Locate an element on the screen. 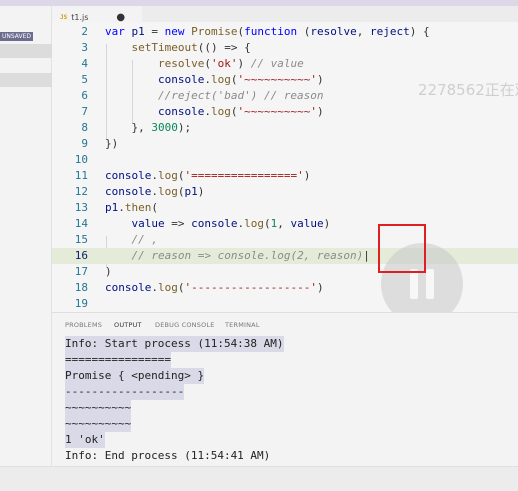 The height and width of the screenshot is (491, 518). line-number: 2 is located at coordinates (84, 31).